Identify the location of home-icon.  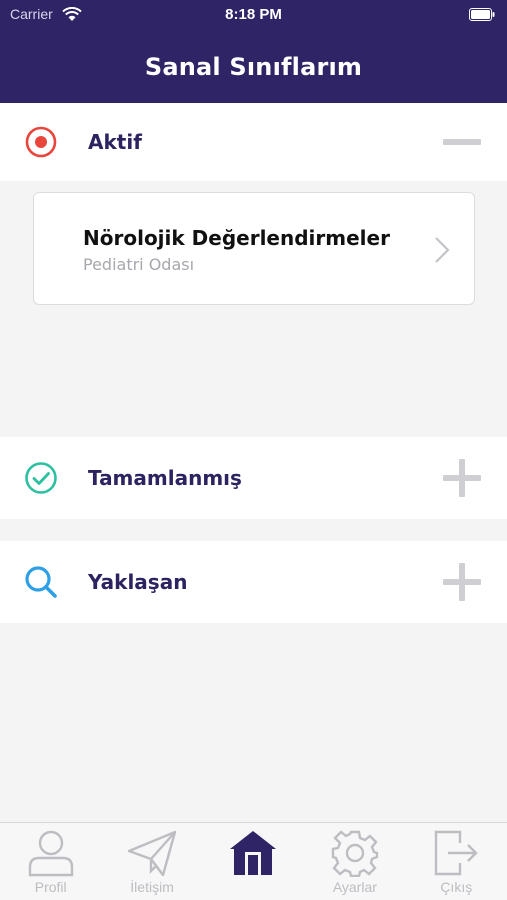
(253, 853).